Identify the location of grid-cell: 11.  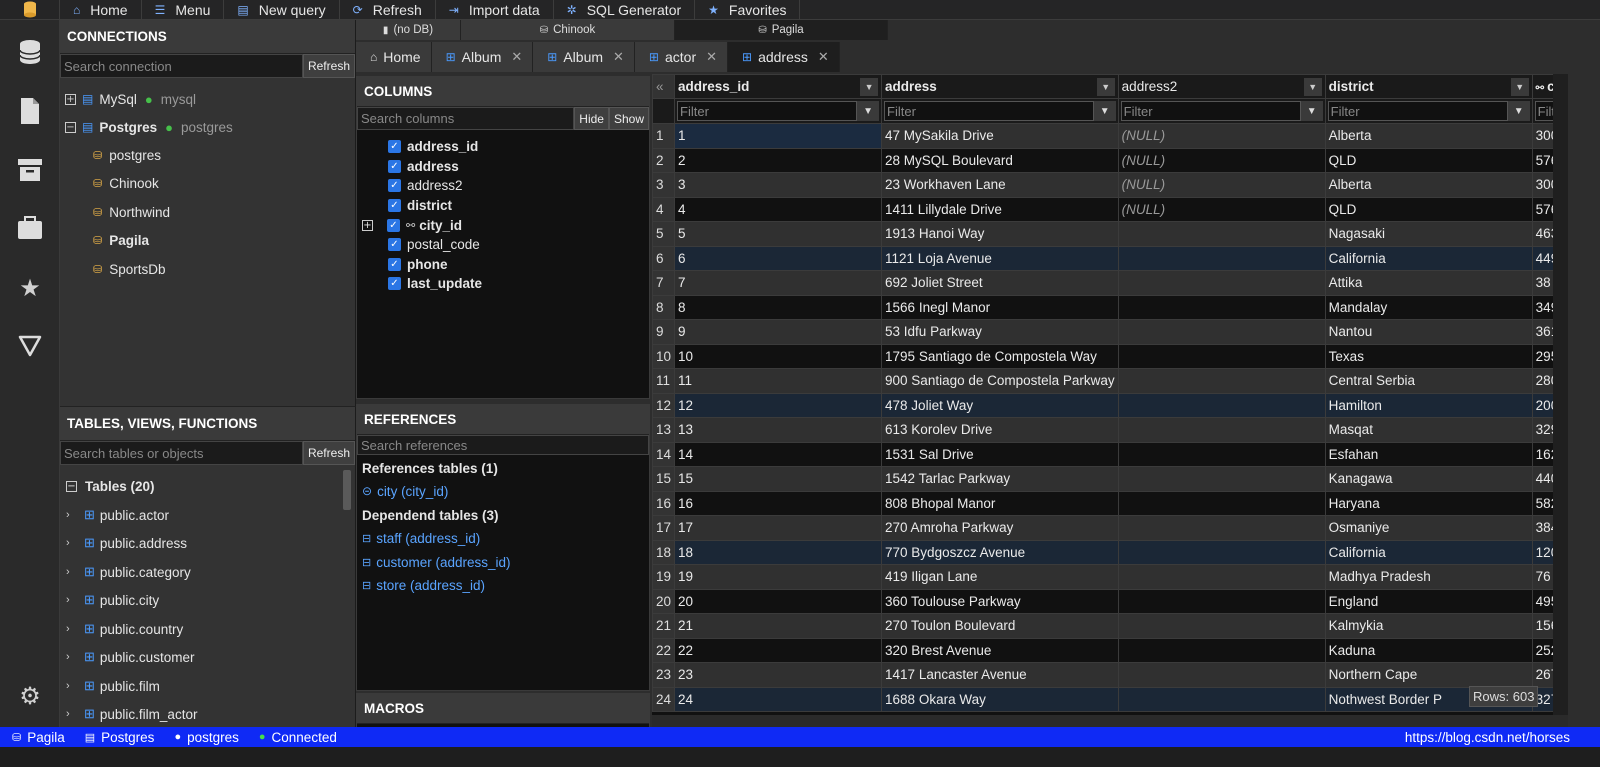
(778, 381).